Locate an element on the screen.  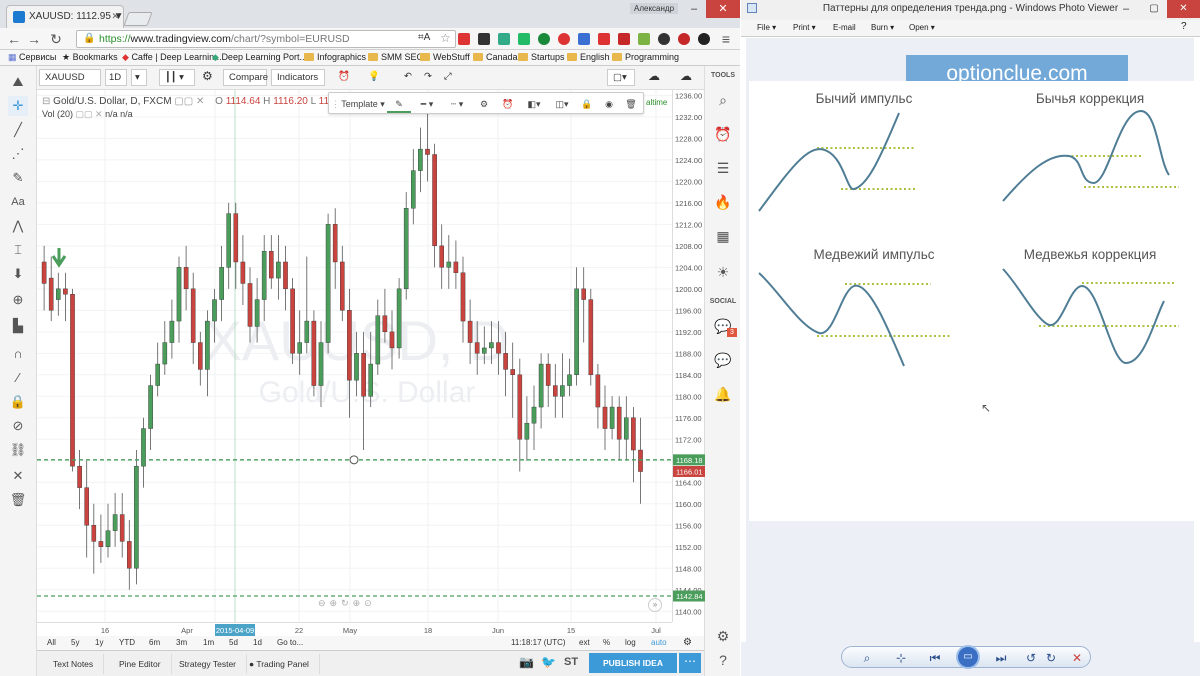
undo-icon: ↶ is located at coordinates (407, 77).